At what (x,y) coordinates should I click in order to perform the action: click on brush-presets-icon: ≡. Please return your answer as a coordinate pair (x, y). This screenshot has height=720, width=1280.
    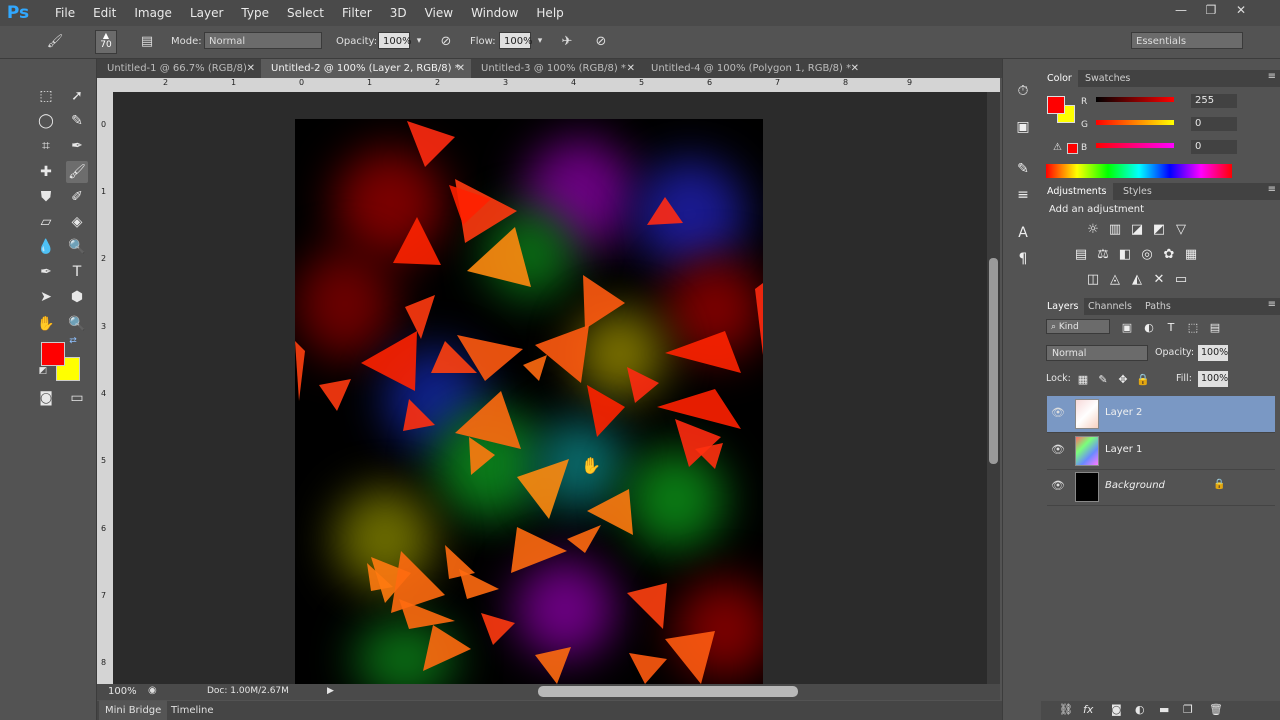
    Looking at the image, I should click on (1023, 195).